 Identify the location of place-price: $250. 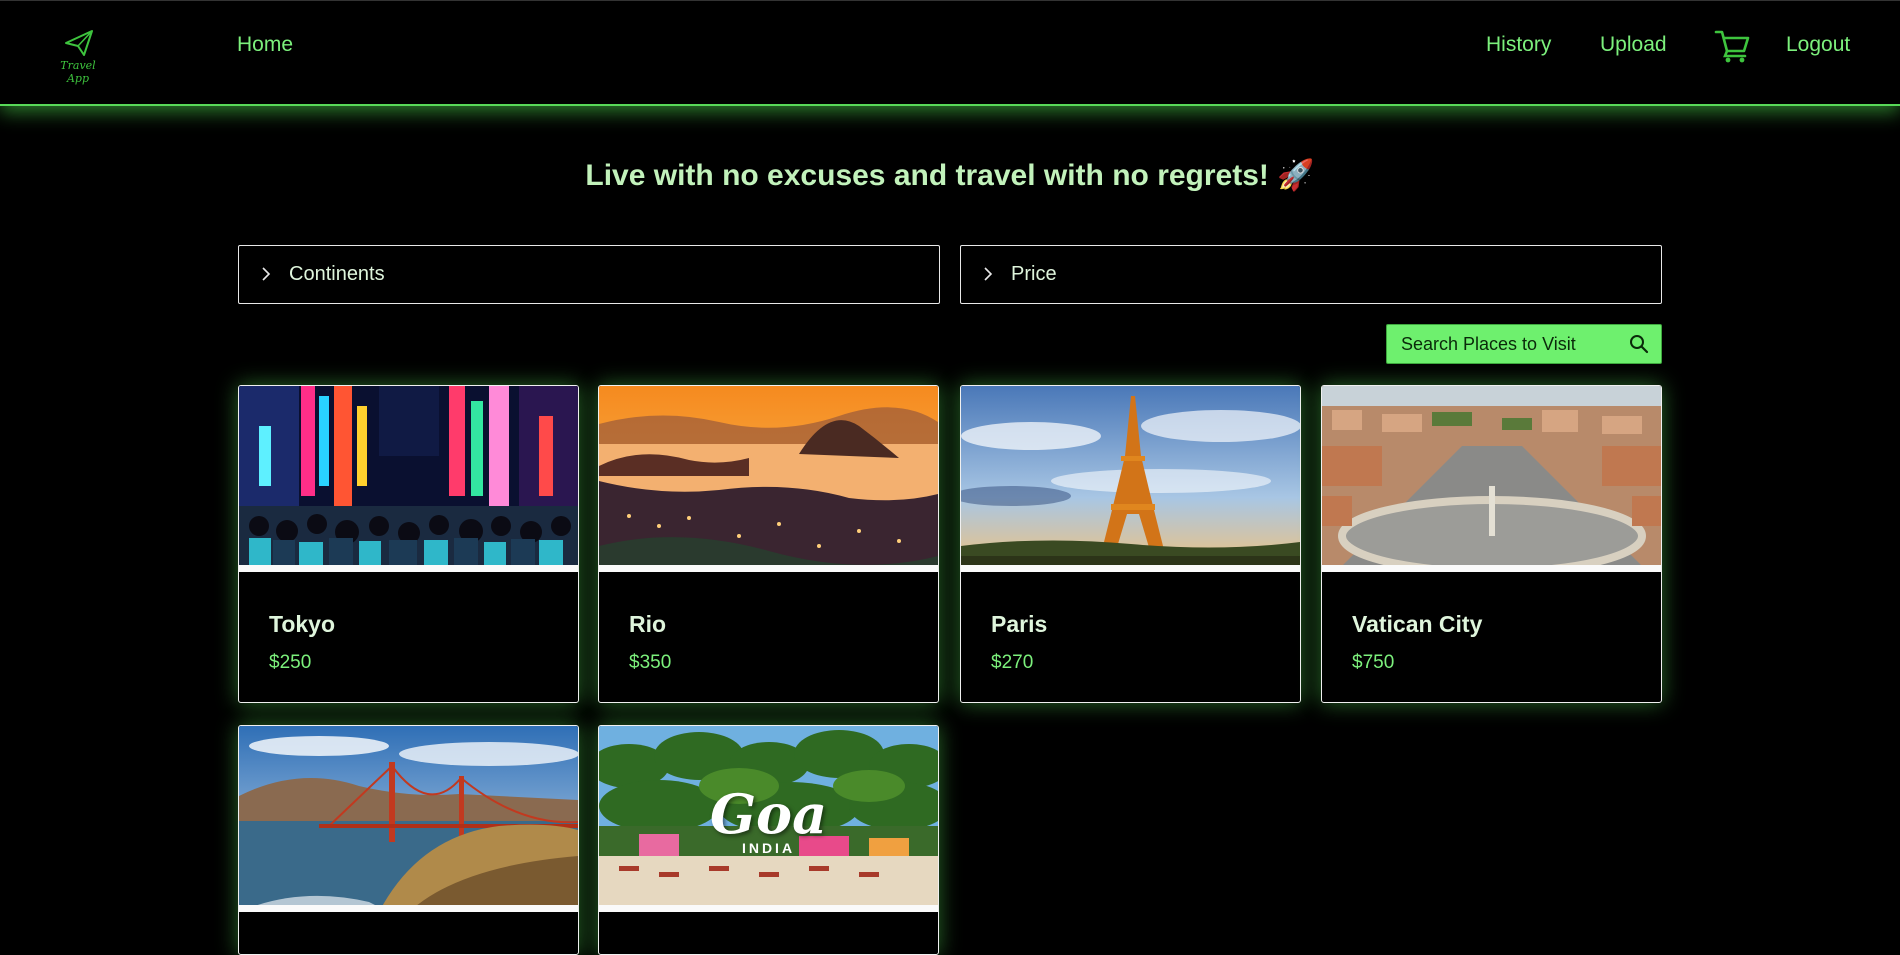
(290, 662).